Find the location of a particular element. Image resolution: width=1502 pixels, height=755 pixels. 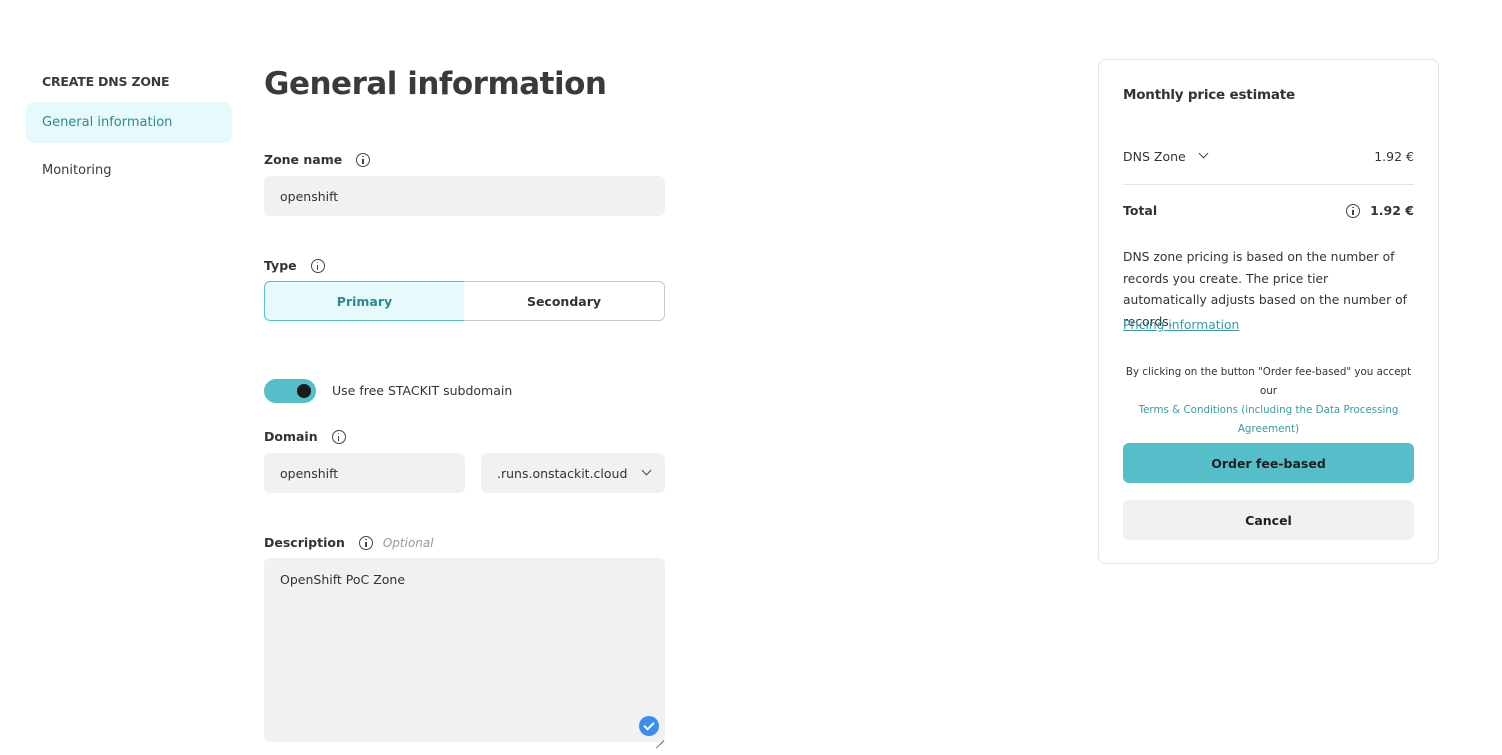

total-value-group: 1.92 € is located at coordinates (1380, 210).